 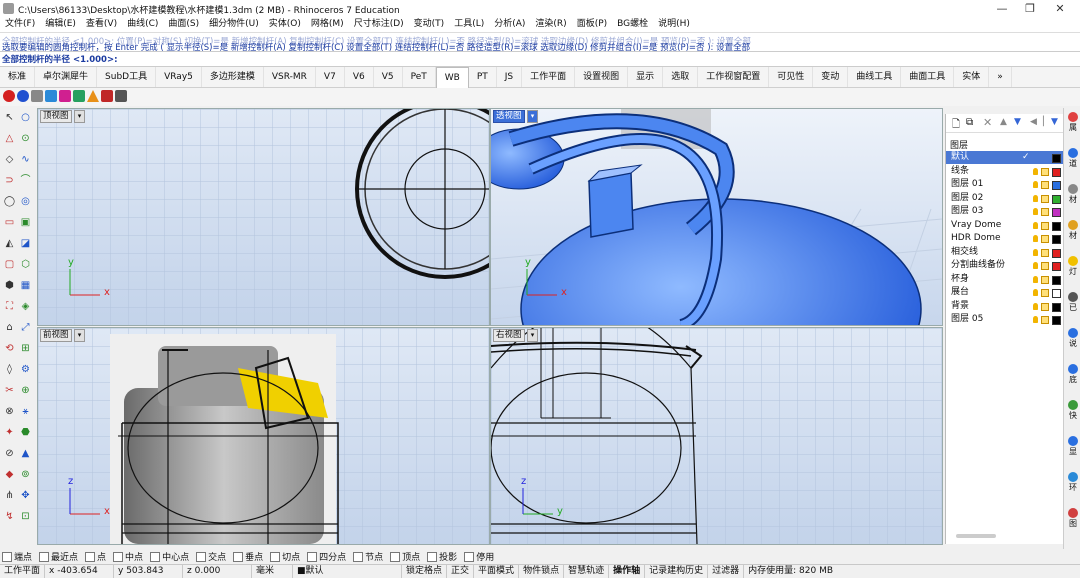 I want to click on tool-icon-17: ⬢, so click(x=9, y=285).